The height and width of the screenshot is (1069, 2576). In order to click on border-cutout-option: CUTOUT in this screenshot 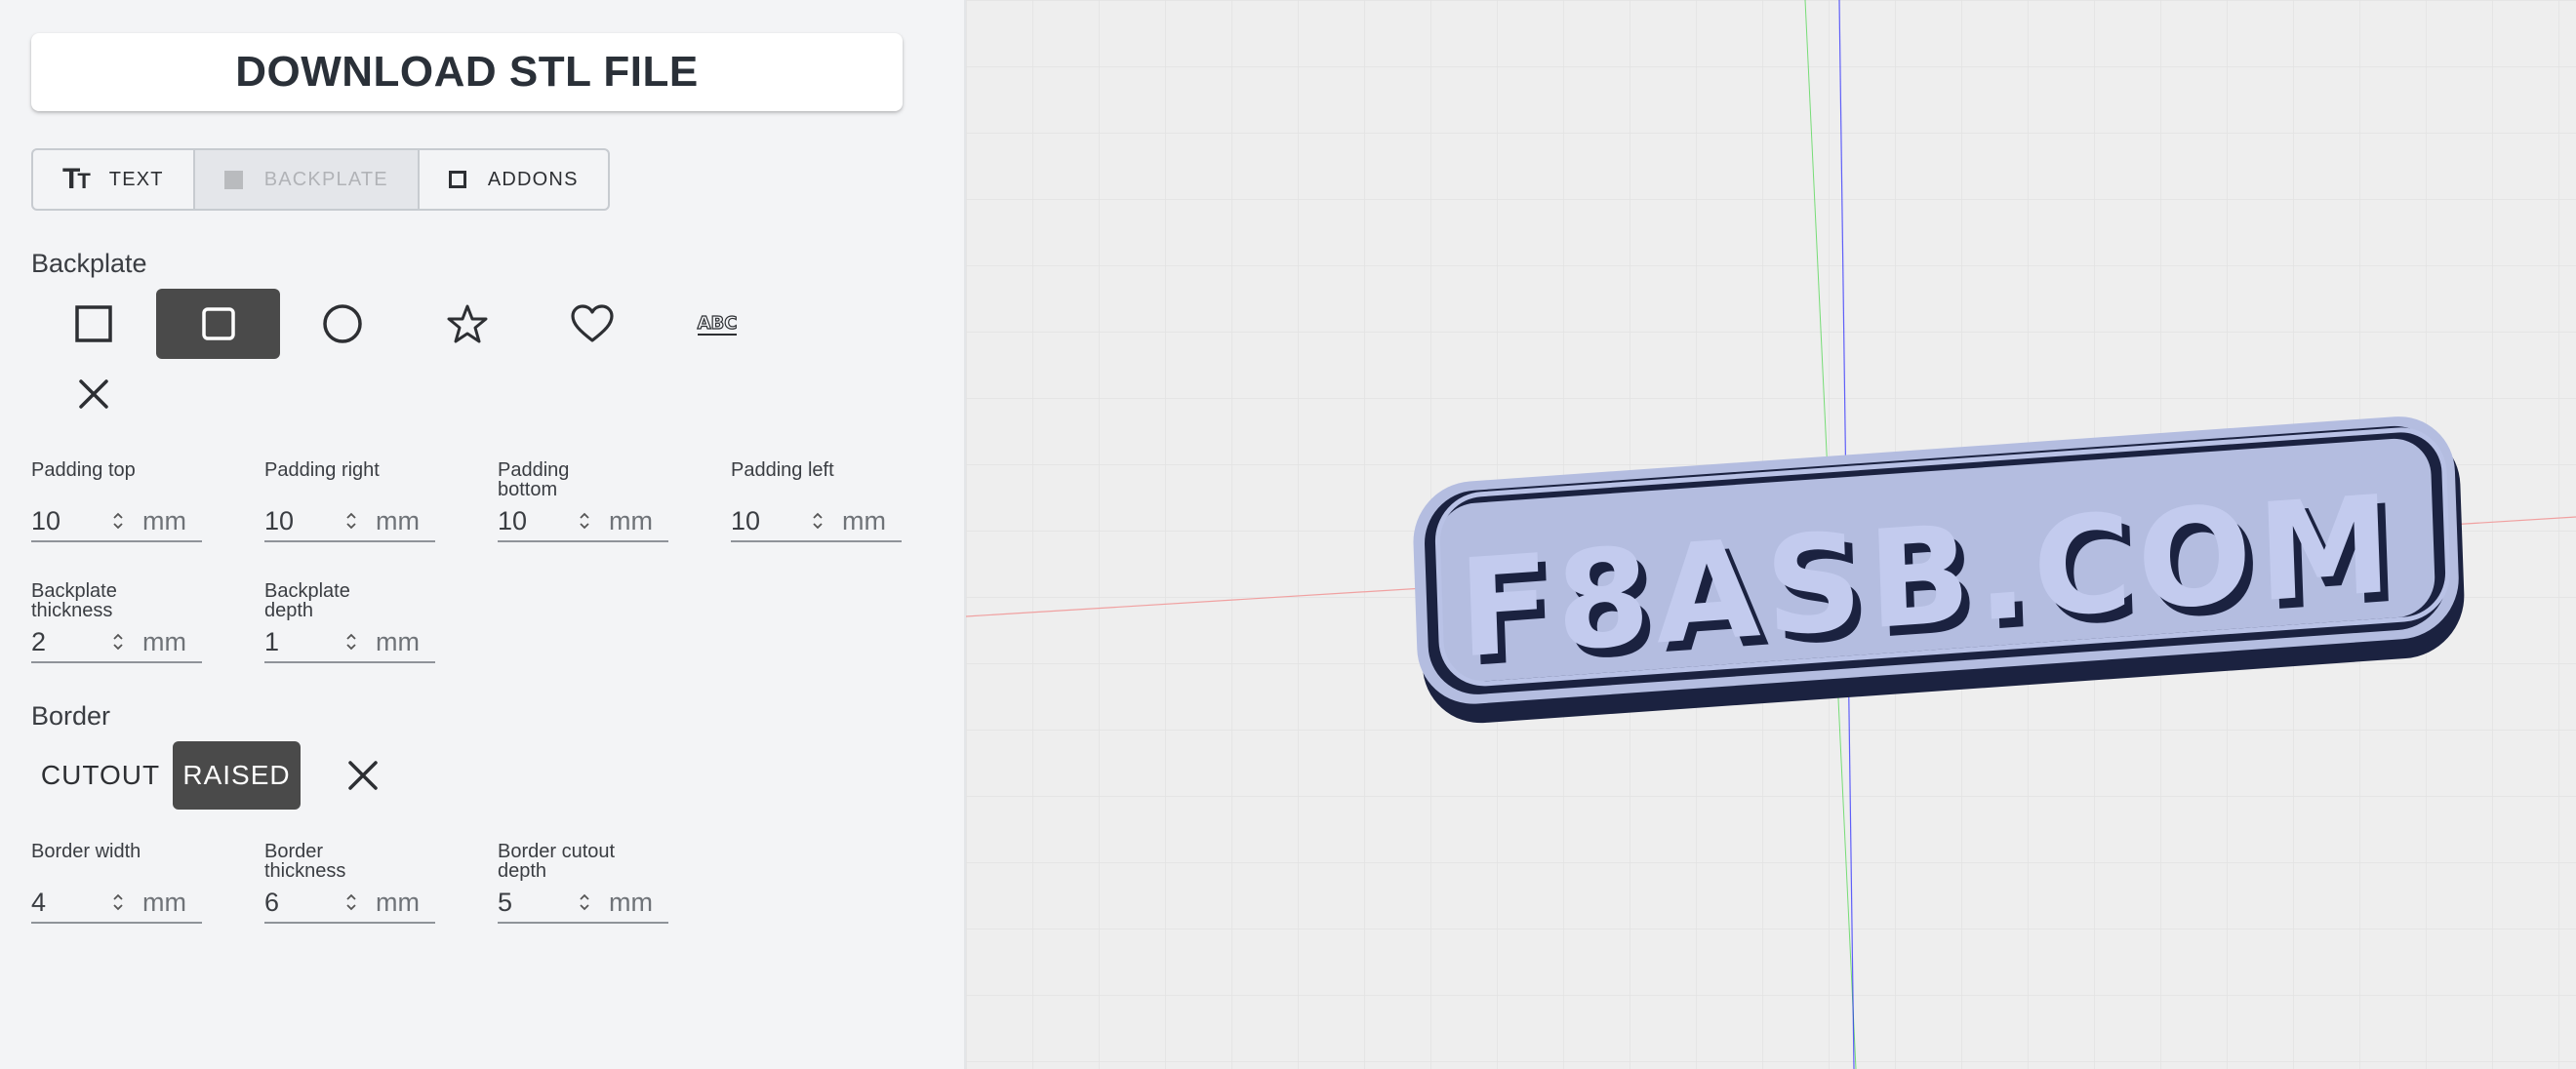, I will do `click(100, 775)`.